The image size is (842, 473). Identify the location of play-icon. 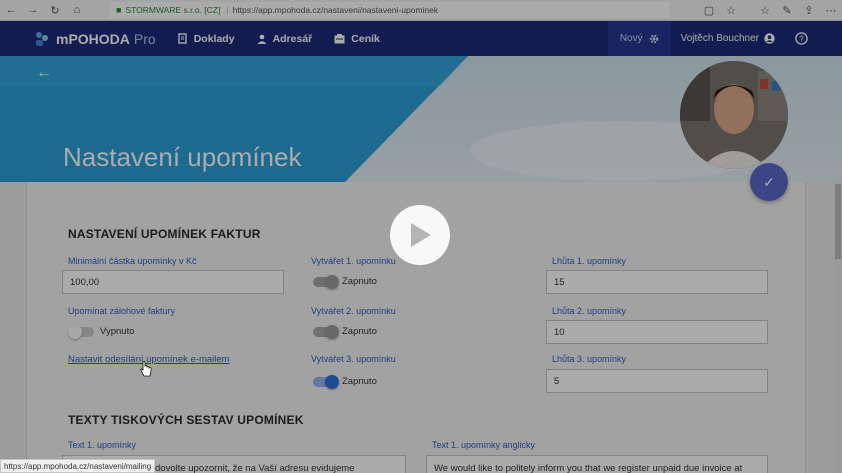
(421, 235).